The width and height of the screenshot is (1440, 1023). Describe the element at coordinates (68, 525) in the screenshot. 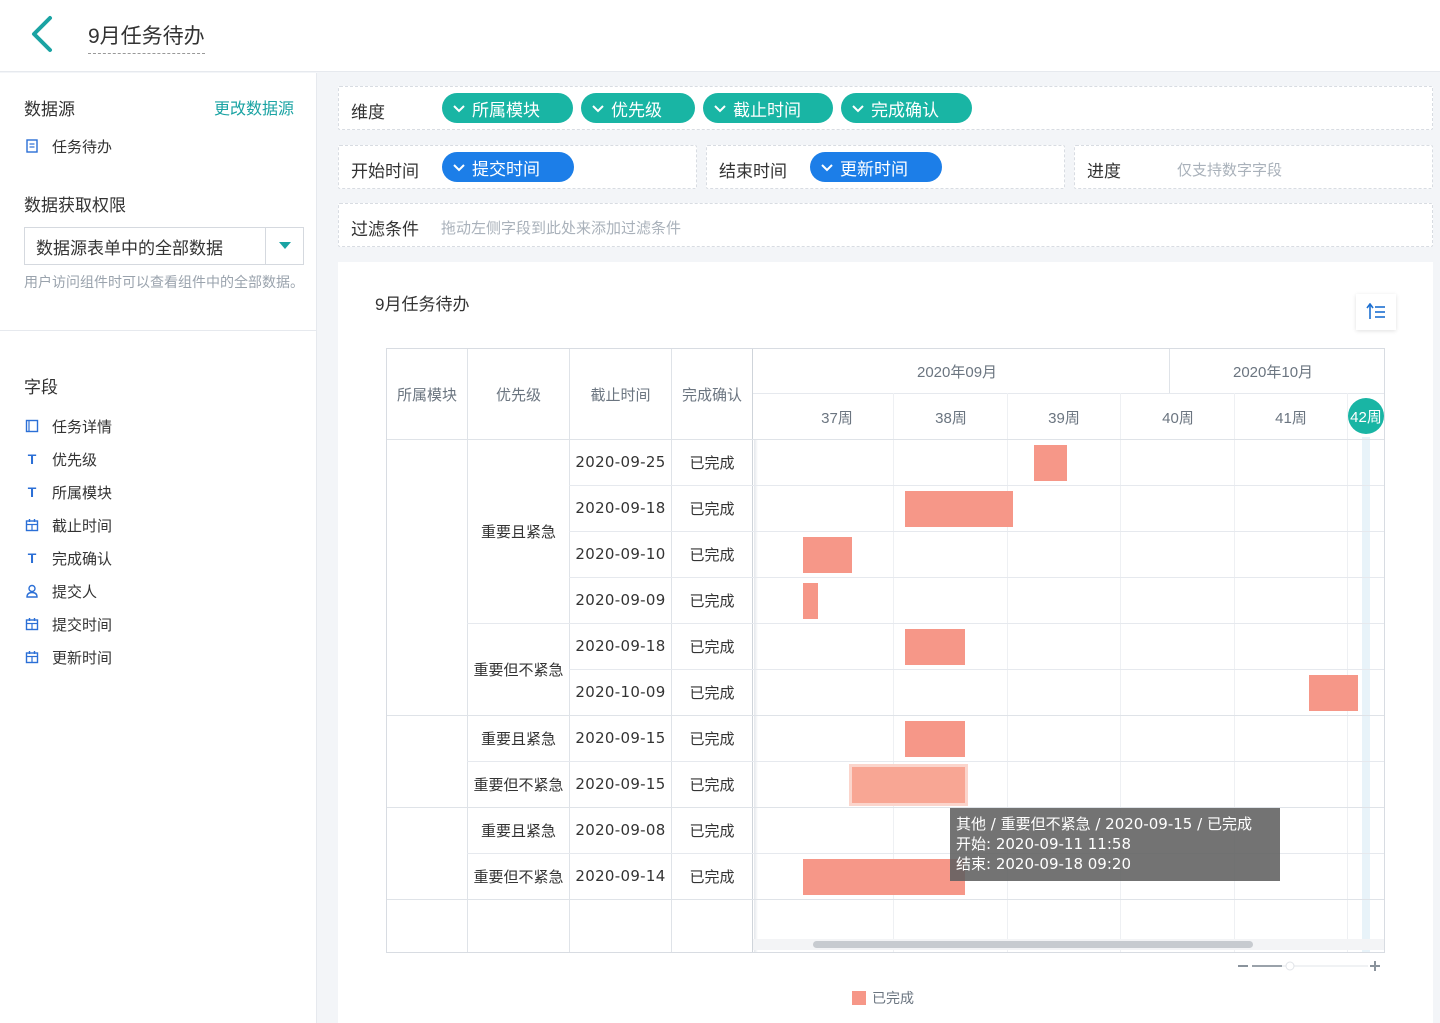

I see `field-item-deadline: 截止时间` at that location.